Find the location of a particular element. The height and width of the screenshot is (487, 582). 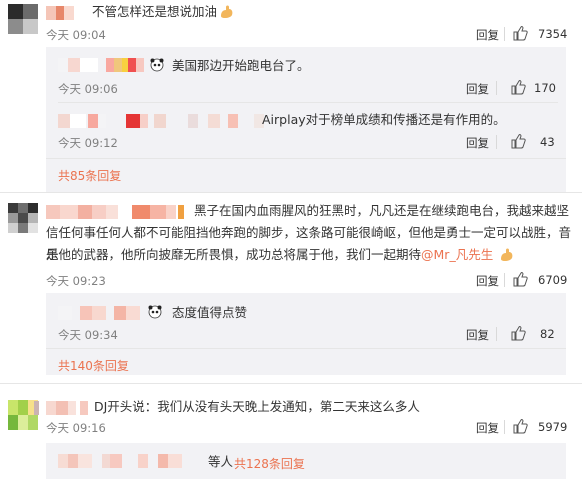

like-count: 7354 is located at coordinates (553, 34).